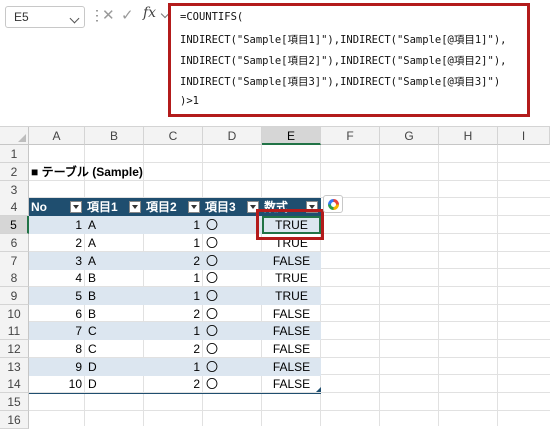 The height and width of the screenshot is (429, 550). I want to click on row-header-4: 4, so click(14, 207).